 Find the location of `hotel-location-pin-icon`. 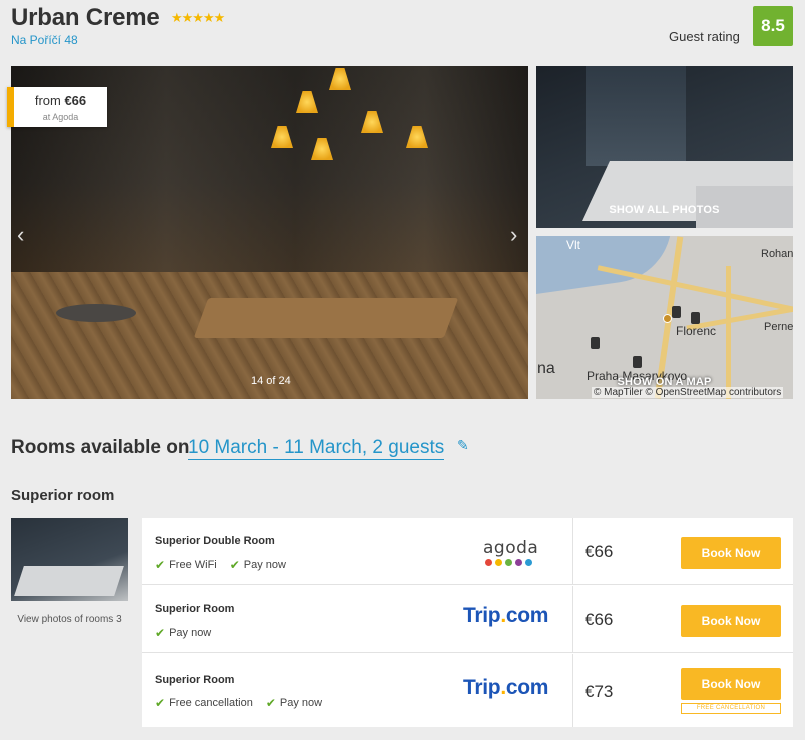

hotel-location-pin-icon is located at coordinates (667, 318).